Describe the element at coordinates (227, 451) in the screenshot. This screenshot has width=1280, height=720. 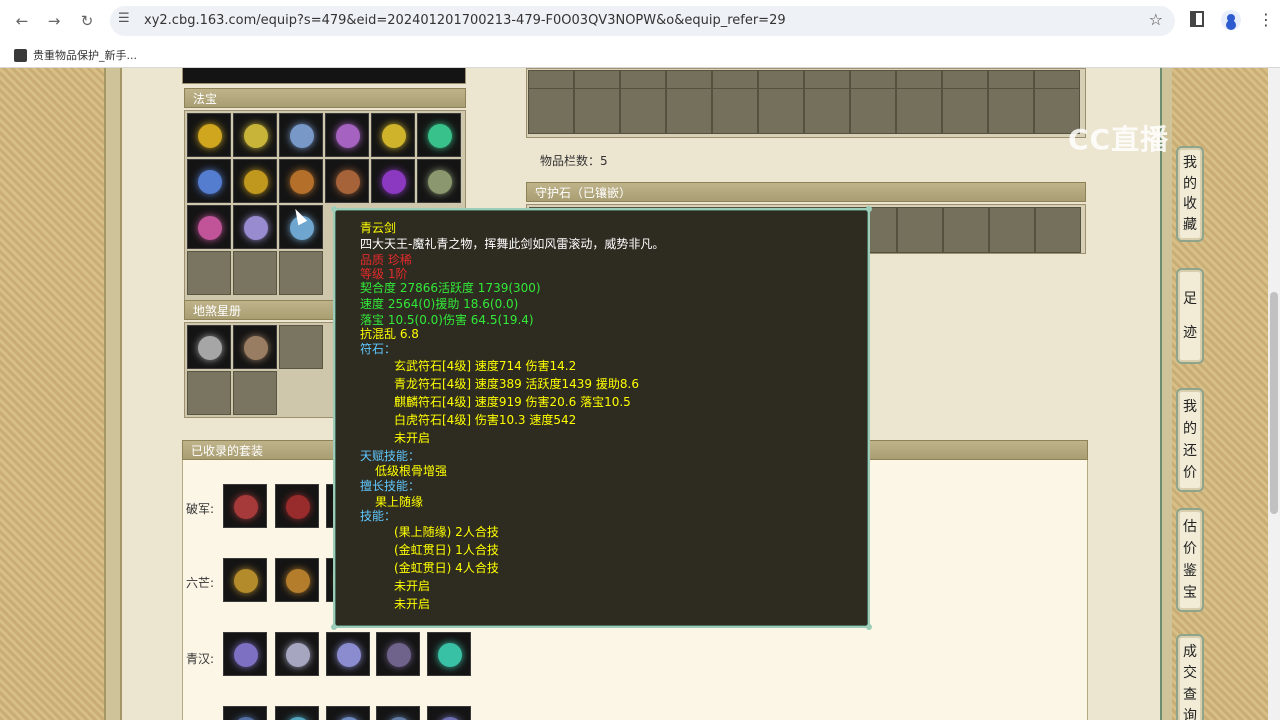
I see `sets-title: 已收录的套装` at that location.